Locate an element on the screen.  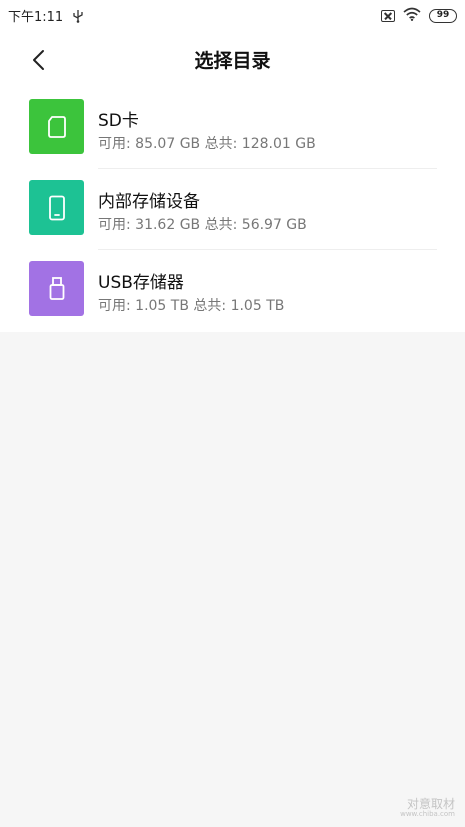
phone-icon is located at coordinates (56, 207).